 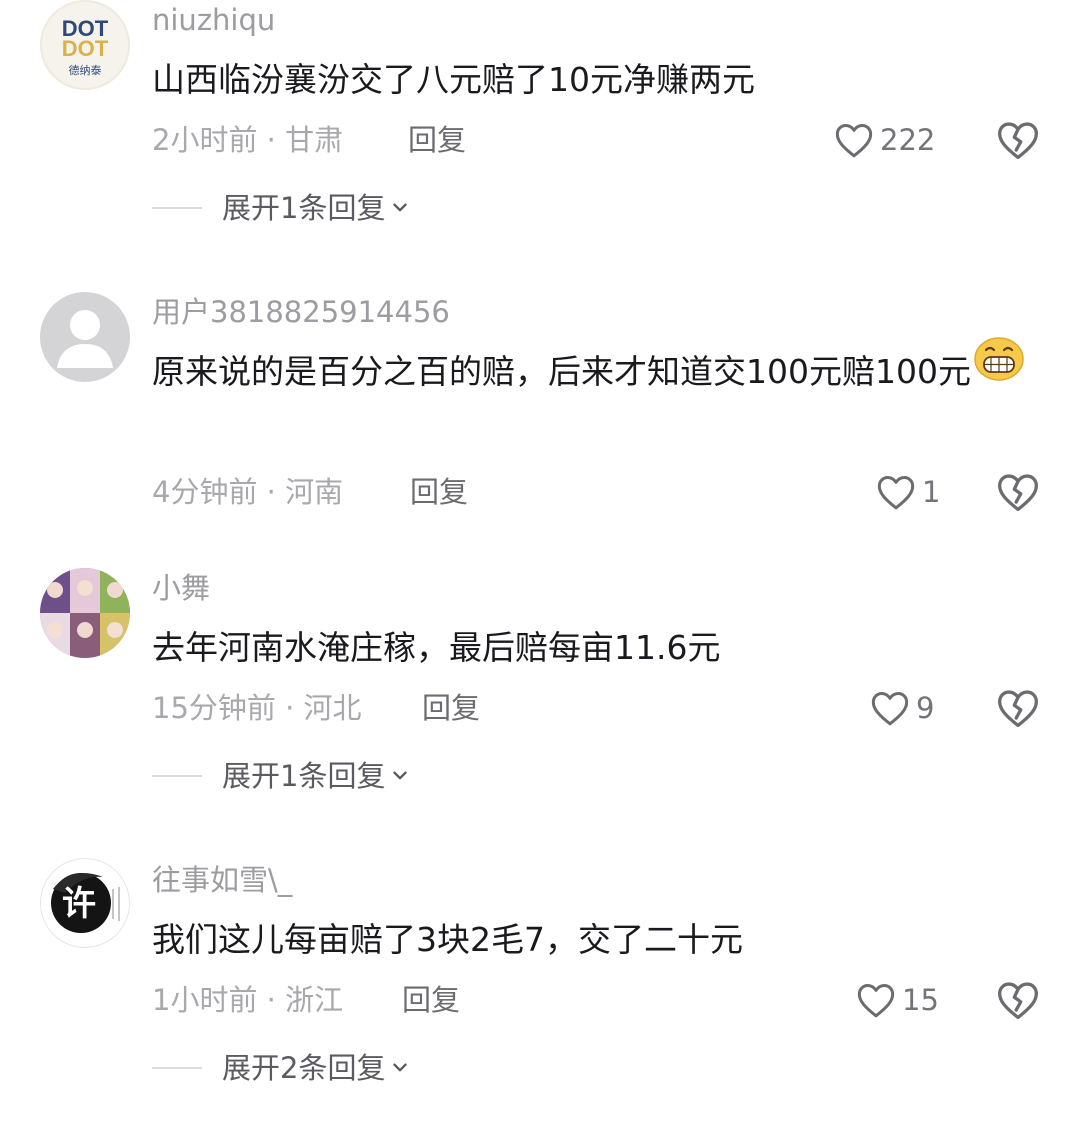 I want to click on comment-text: 去年河南水淹庄稼，最后赔每亩11.6元, so click(x=436, y=647).